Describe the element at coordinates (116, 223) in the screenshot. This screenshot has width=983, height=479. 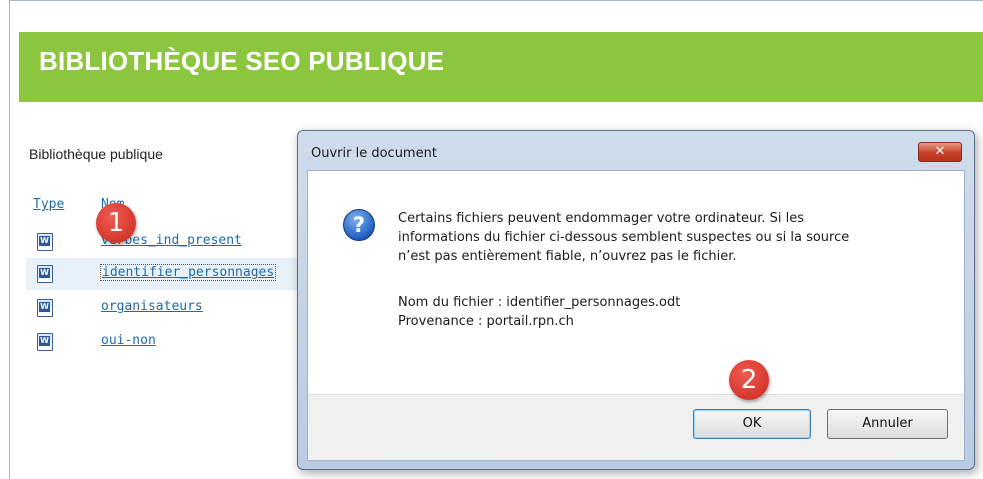
I see `step-badge-1: 1` at that location.